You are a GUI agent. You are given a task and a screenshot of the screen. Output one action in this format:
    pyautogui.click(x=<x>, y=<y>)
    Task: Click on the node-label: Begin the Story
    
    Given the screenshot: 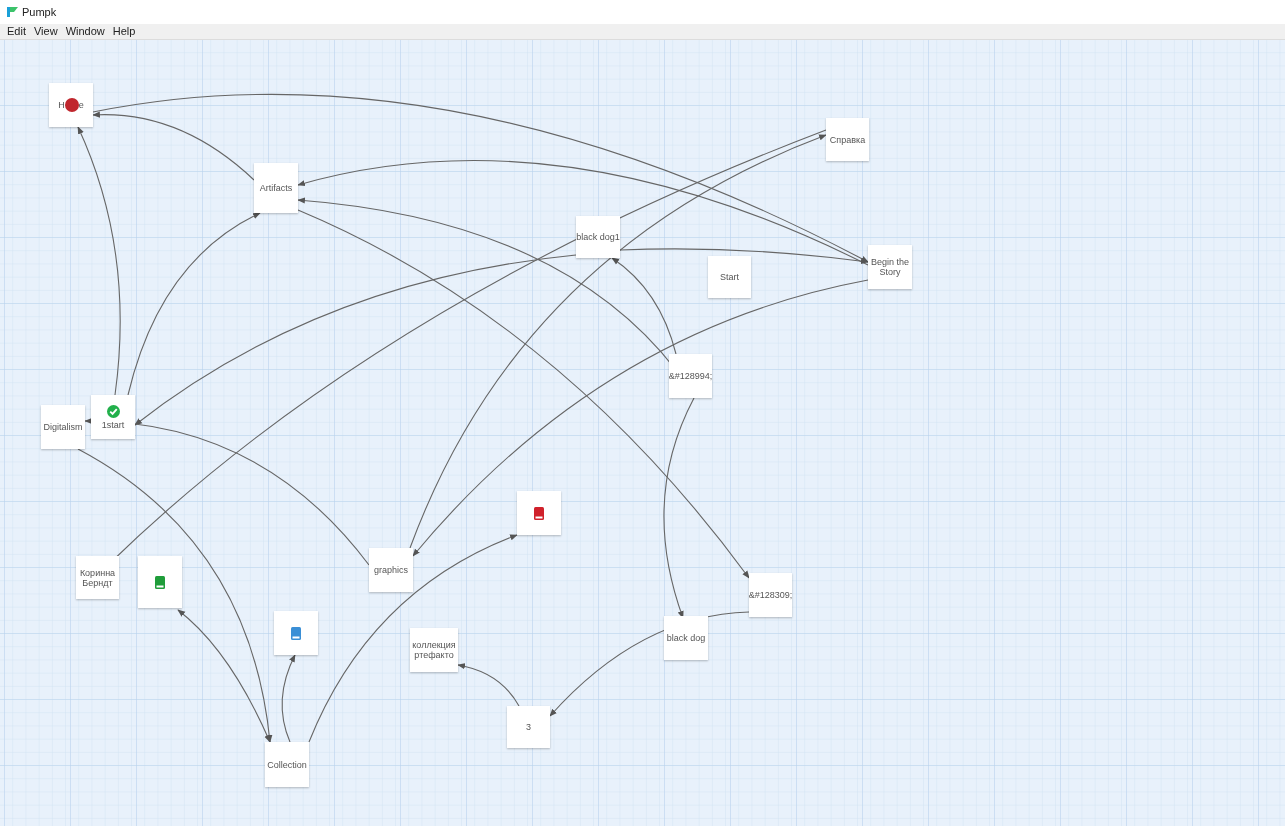 What is the action you would take?
    pyautogui.click(x=890, y=267)
    